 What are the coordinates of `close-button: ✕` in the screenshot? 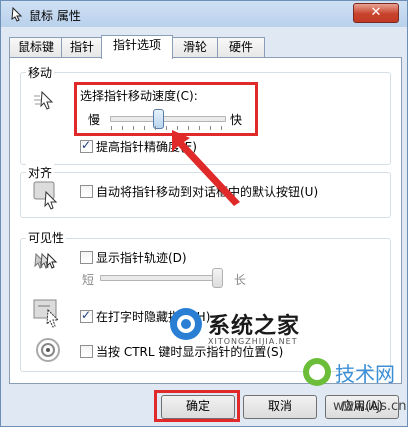 It's located at (376, 13).